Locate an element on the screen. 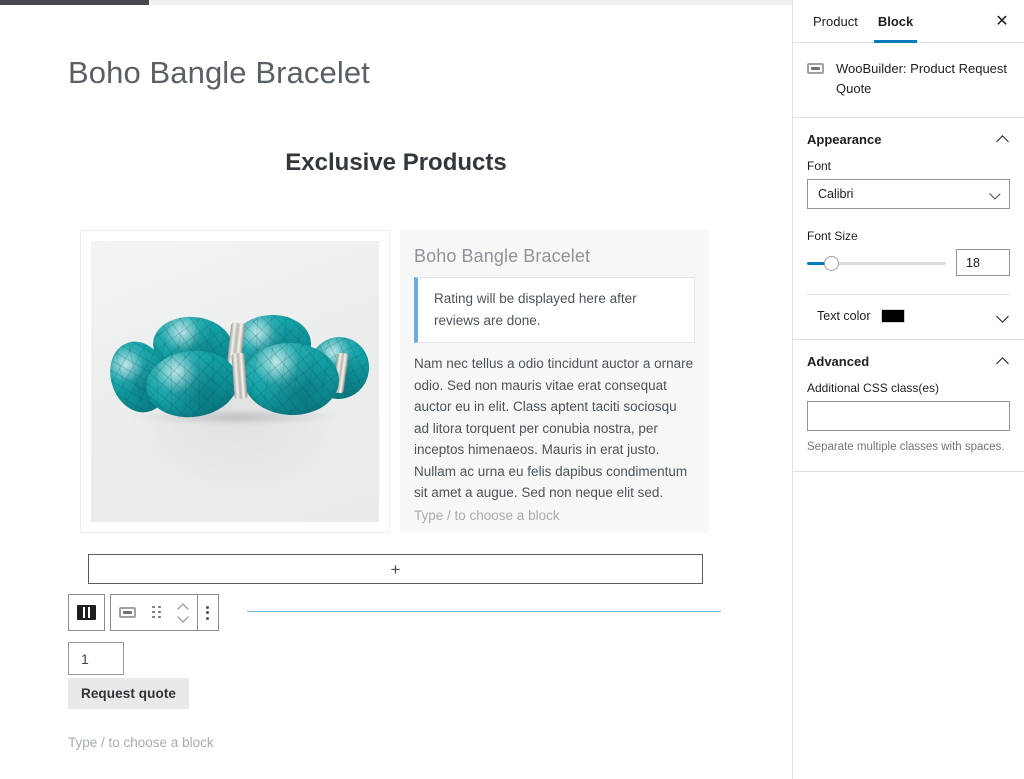 The height and width of the screenshot is (779, 1024). block-insertion-line is located at coordinates (484, 611).